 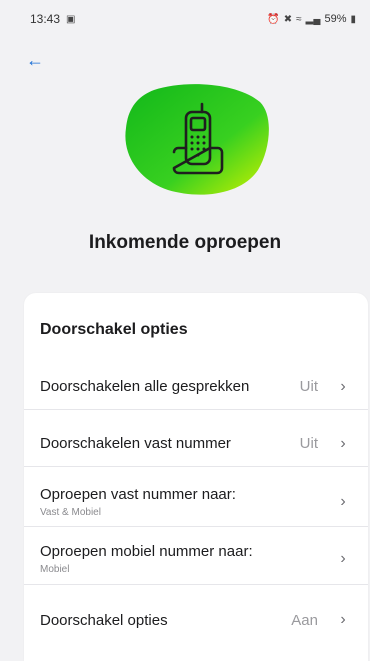 I want to click on row-forwarding-options: Doorschakel opties Aan ›, so click(x=196, y=620).